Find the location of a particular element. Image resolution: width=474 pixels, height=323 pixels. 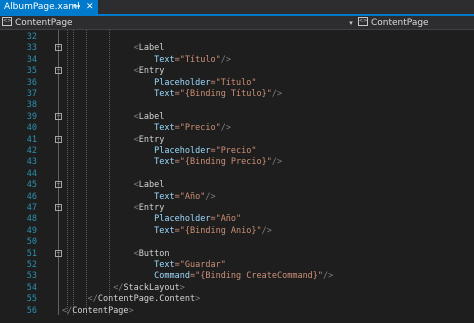

code-token: ContentPage is located at coordinates (100, 310).